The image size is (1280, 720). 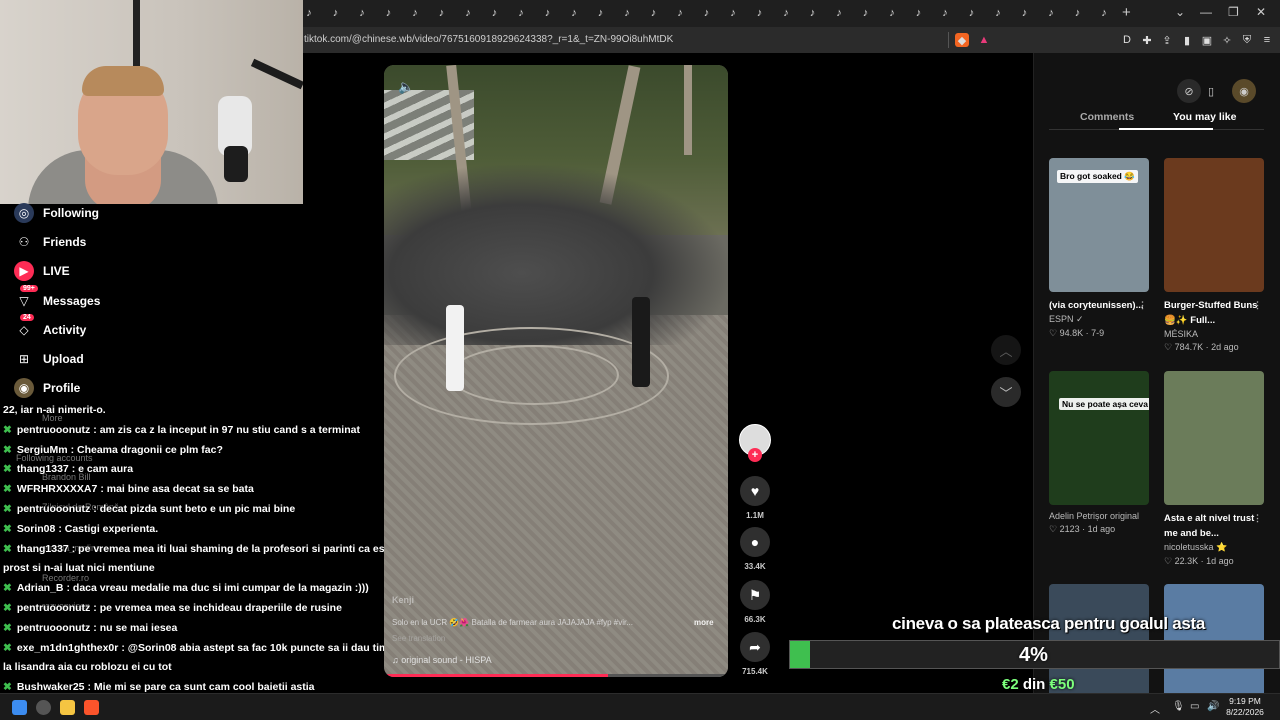 What do you see at coordinates (962, 40) in the screenshot?
I see `brave-shield-icon: ◆` at bounding box center [962, 40].